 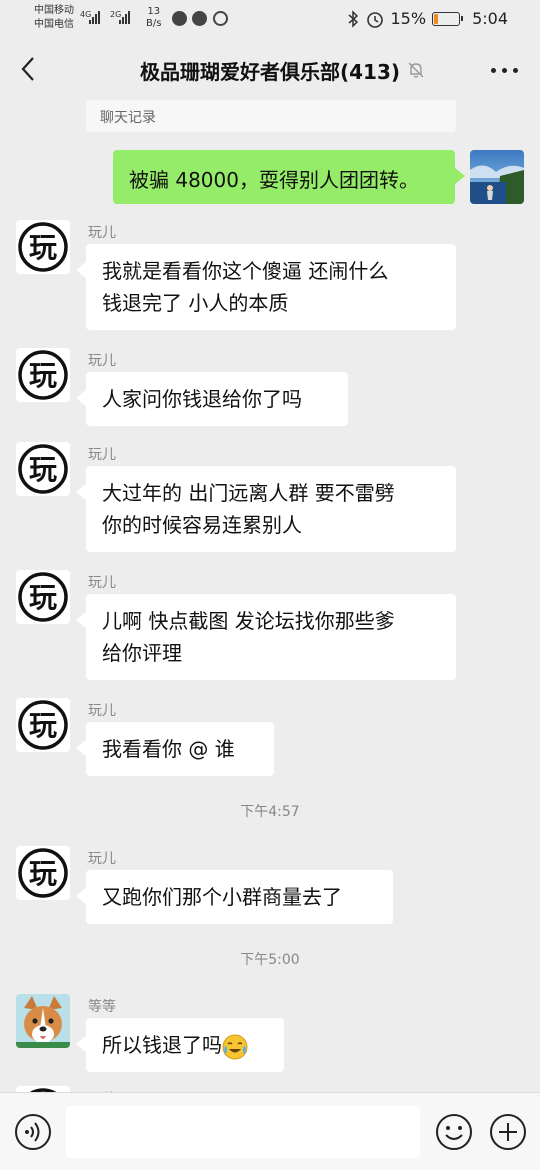 I want to click on message-line: 钱退完了 小人的本质, so click(x=195, y=303).